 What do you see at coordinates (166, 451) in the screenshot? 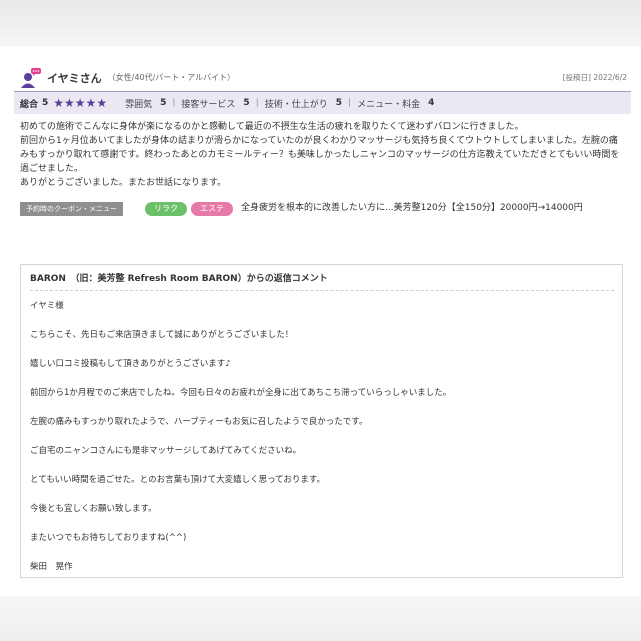
I see `reply-line: ご自宅のニャンコさんにも是非マッサージしてあげてみてくださいね。` at bounding box center [166, 451].